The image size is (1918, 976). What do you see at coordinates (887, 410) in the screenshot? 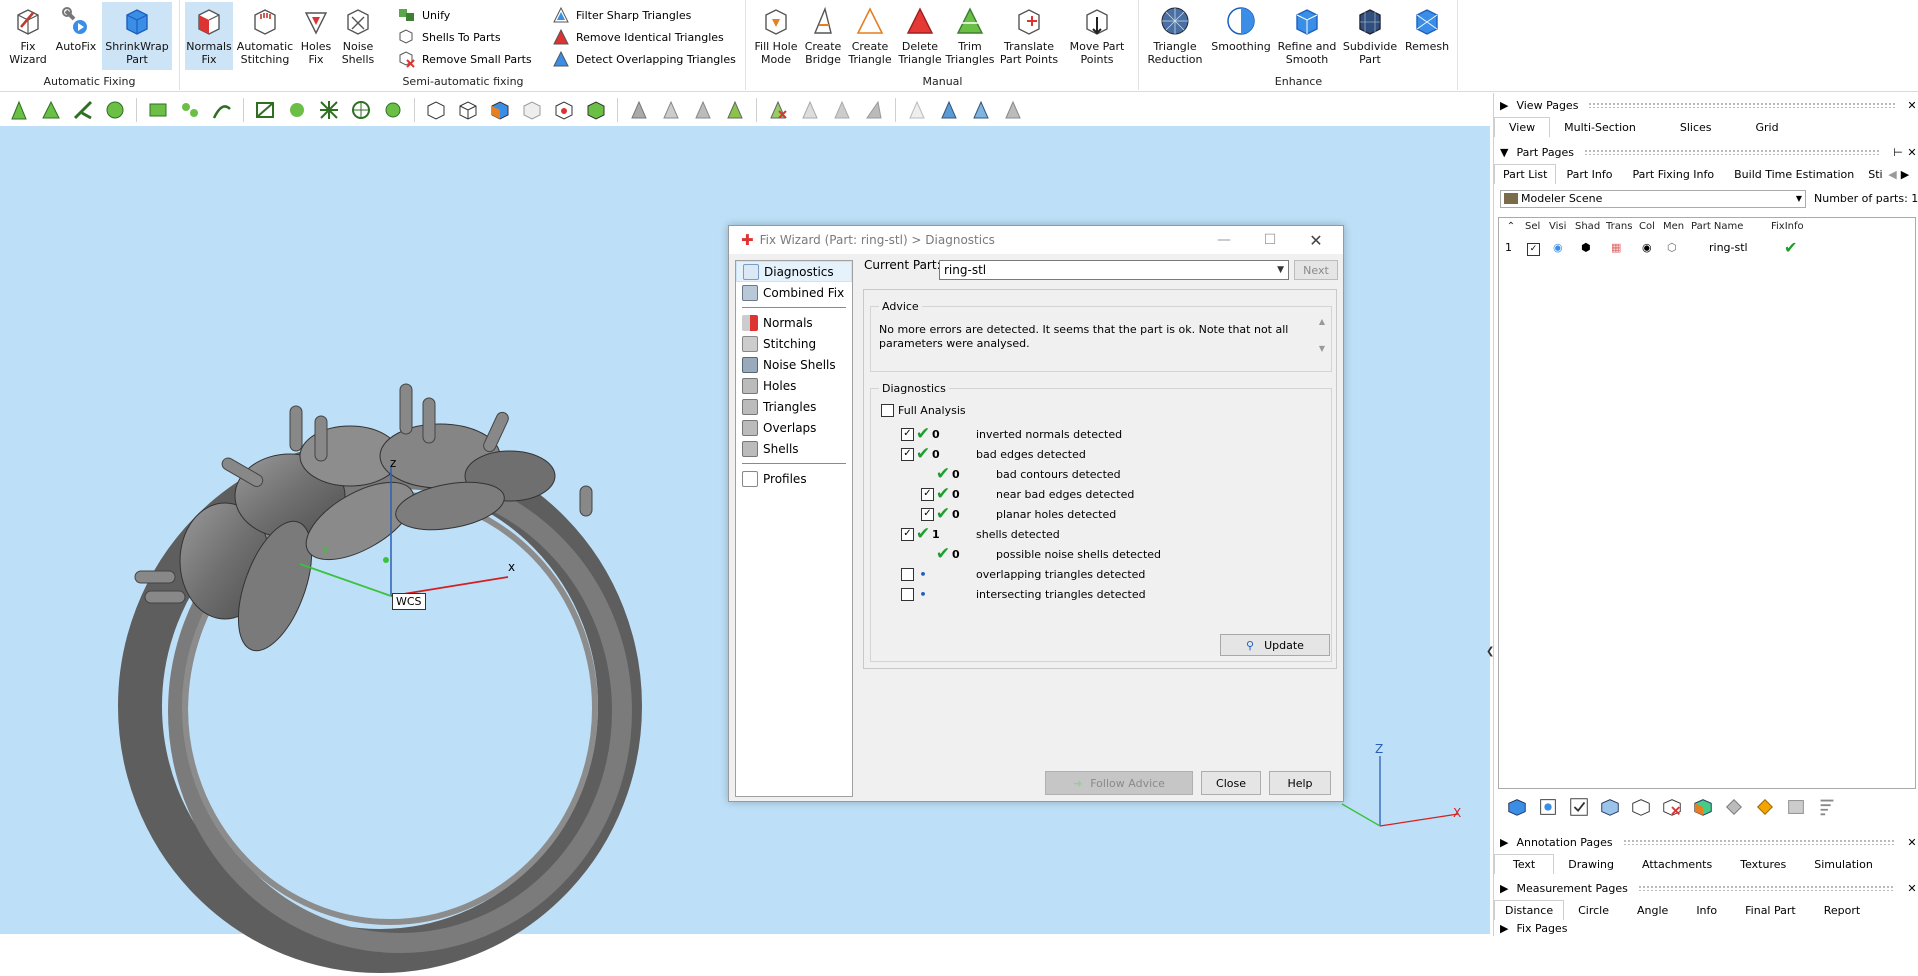
I see `checkbox` at bounding box center [887, 410].